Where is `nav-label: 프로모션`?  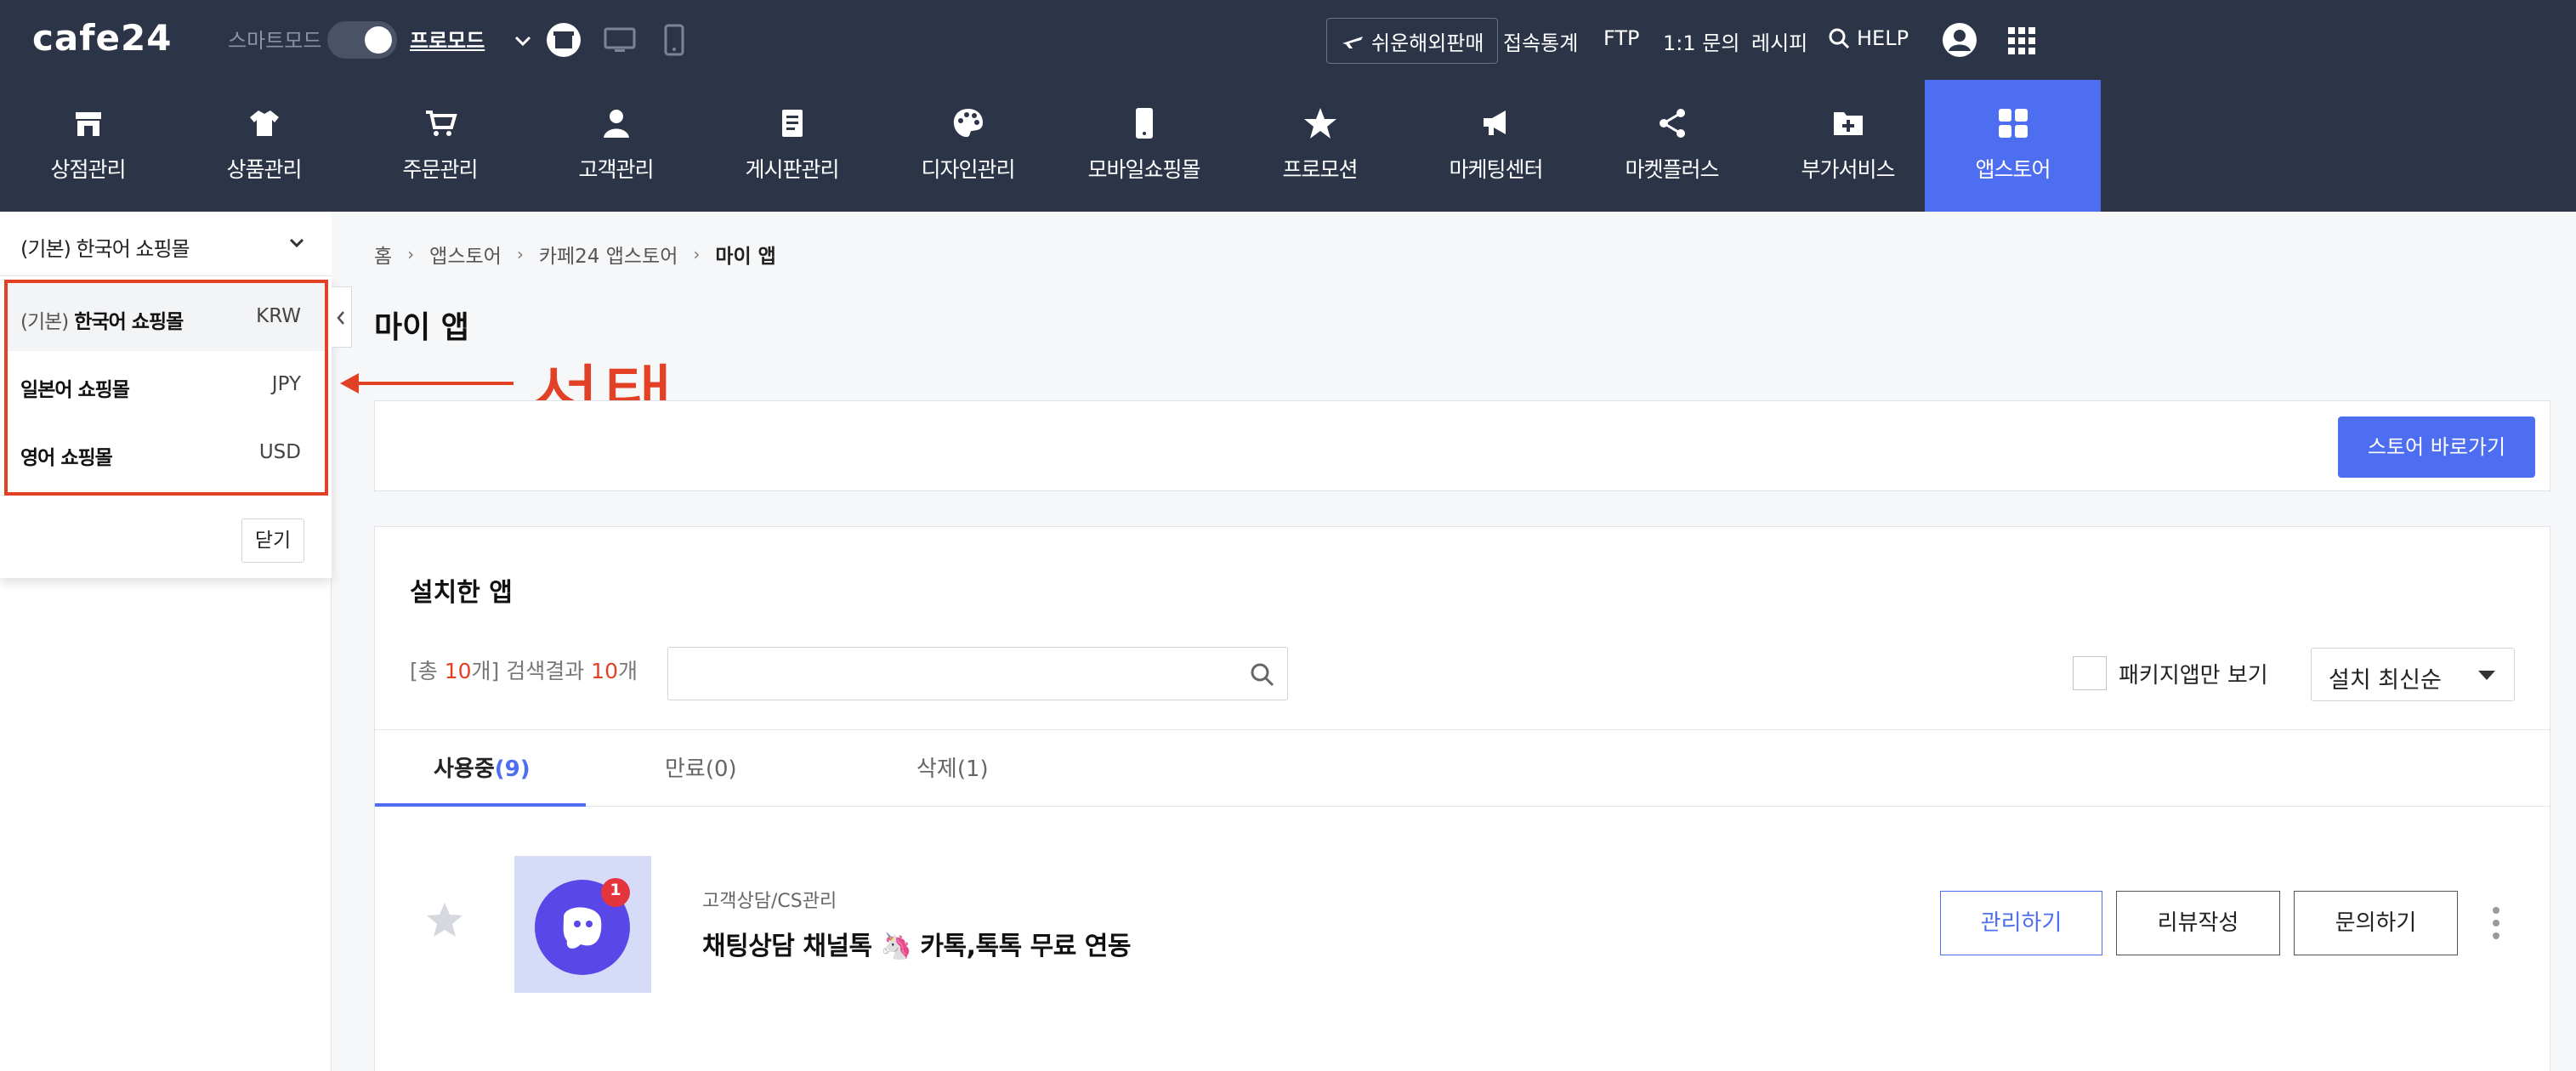 nav-label: 프로모션 is located at coordinates (1320, 169).